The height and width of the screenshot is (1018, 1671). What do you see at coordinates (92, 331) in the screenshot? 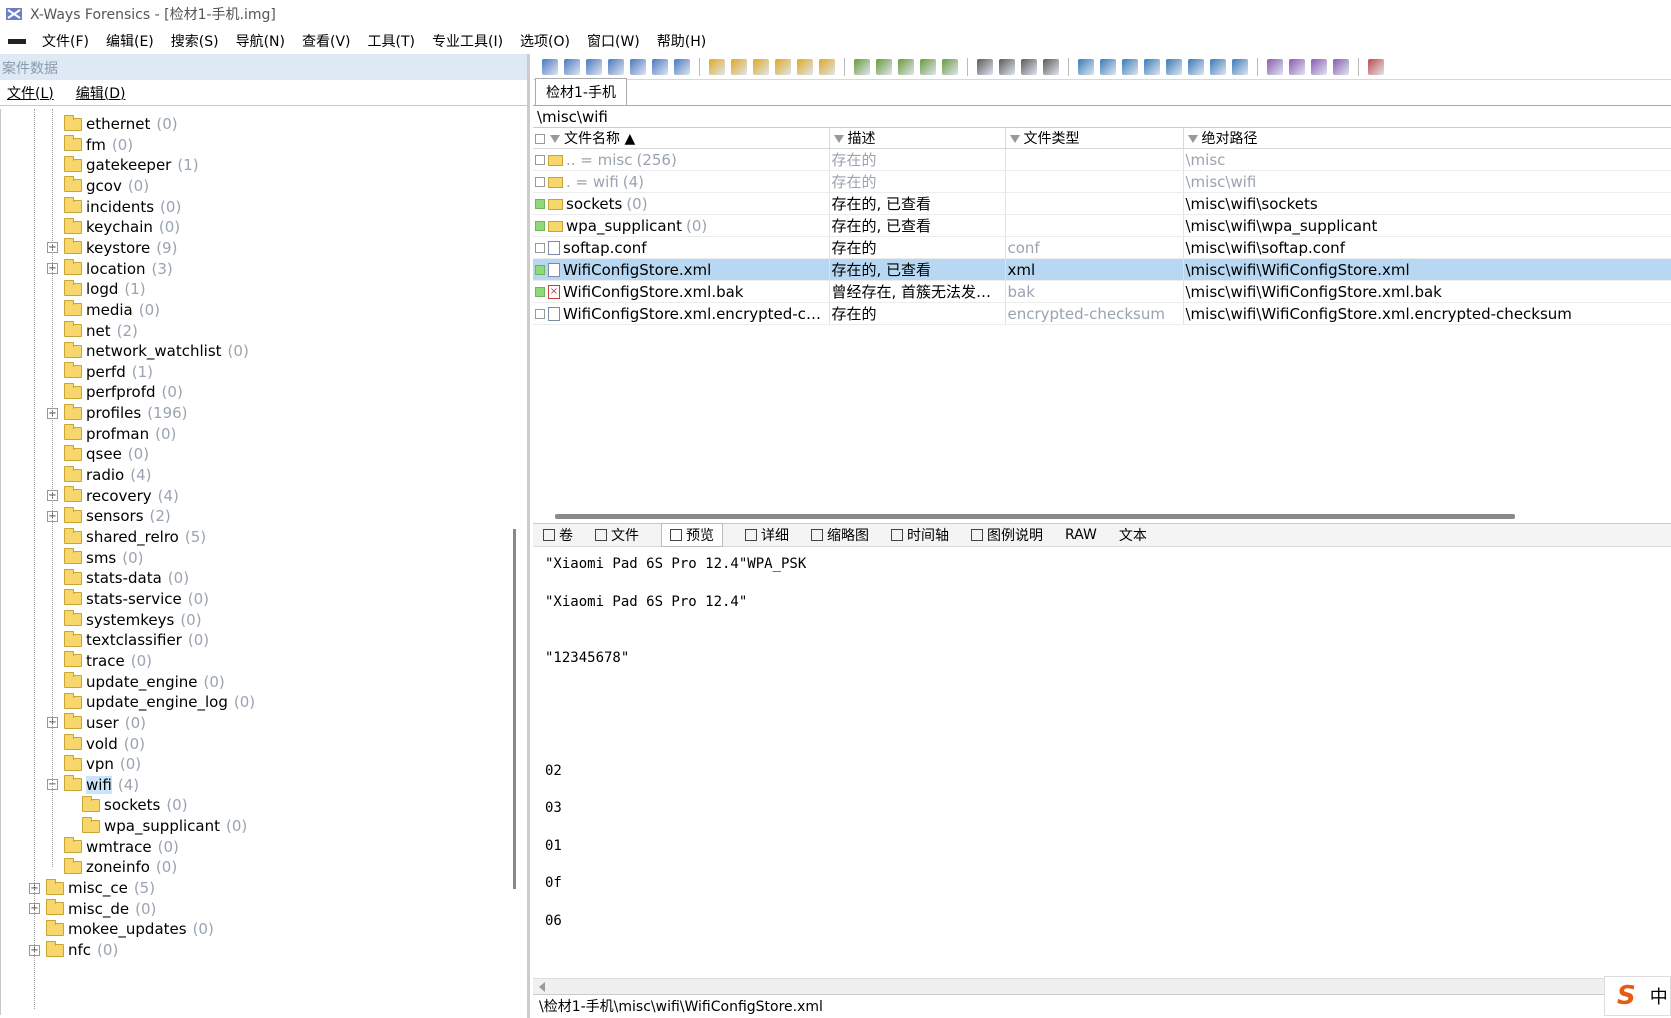
I see `tree-item: net (2)` at bounding box center [92, 331].